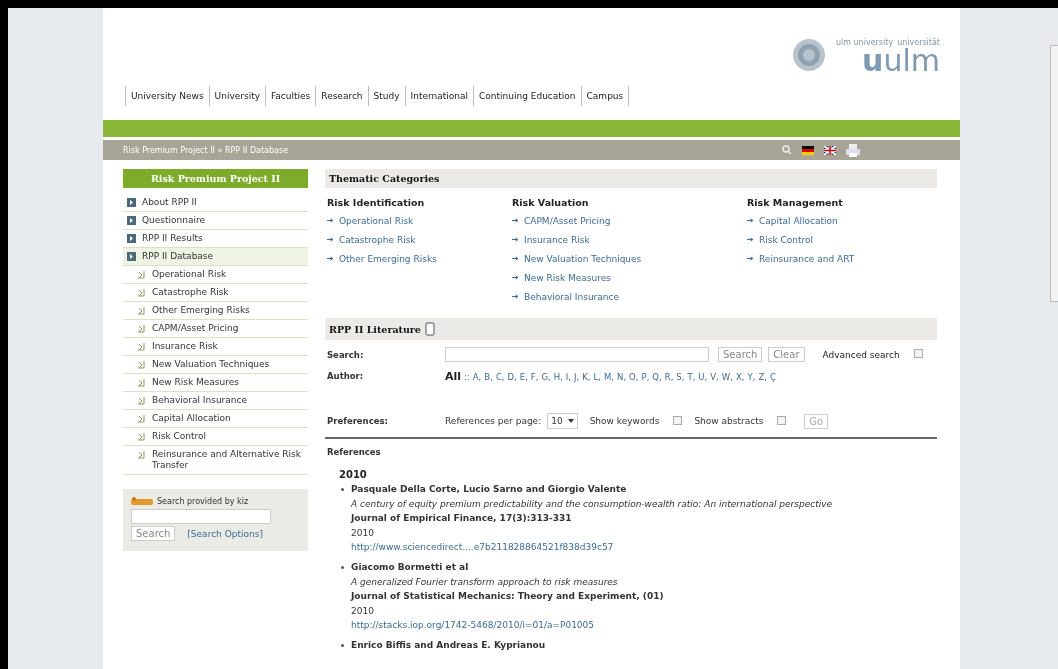  I want to click on category-link: CAPM/Asset Pricing, so click(567, 220).